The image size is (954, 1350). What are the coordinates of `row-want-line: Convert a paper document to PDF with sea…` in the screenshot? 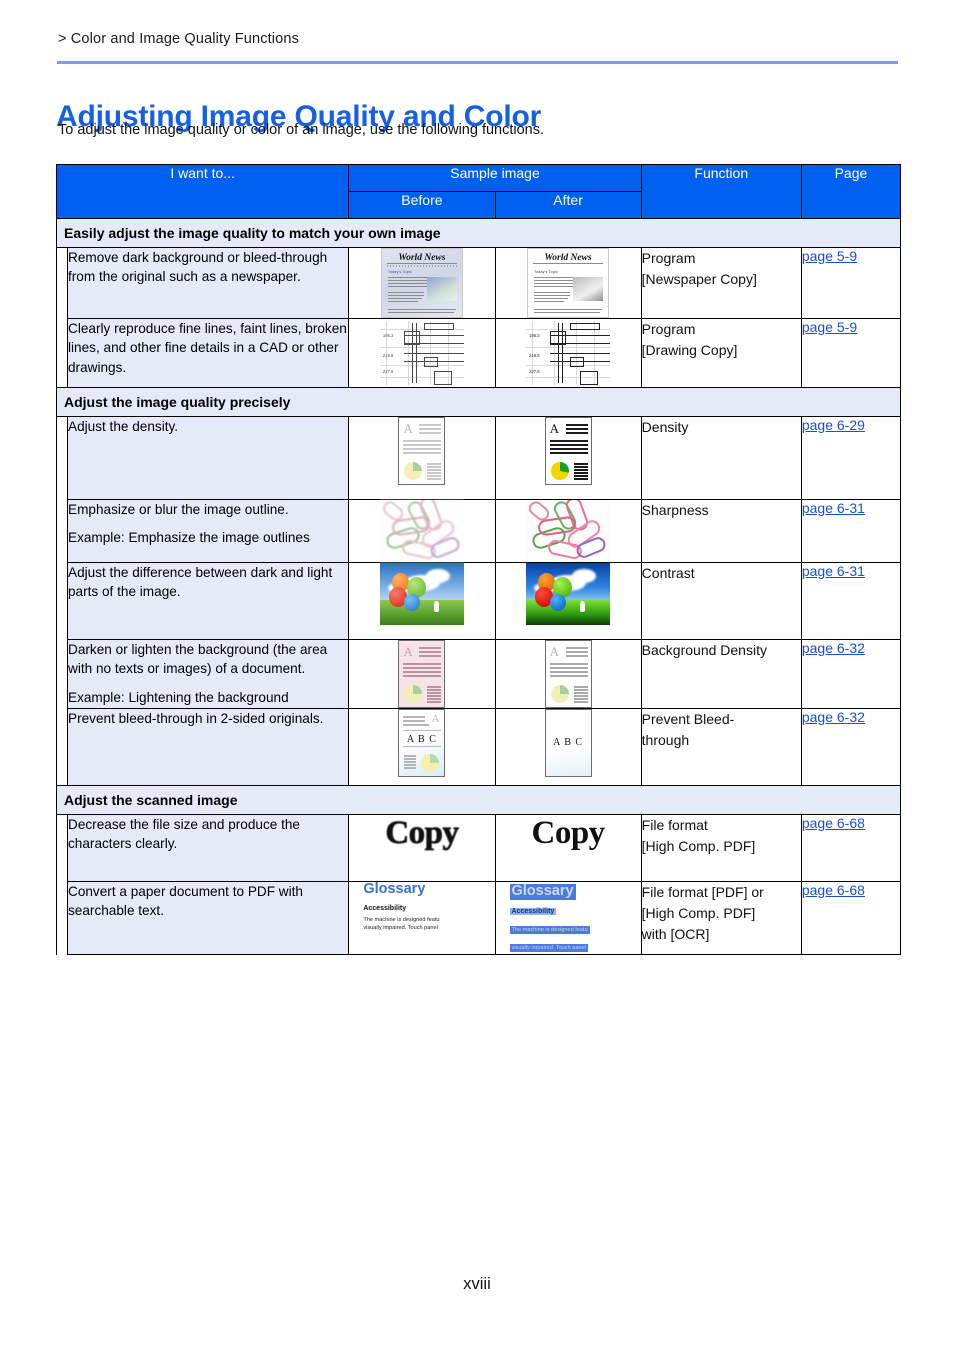 It's located at (185, 901).